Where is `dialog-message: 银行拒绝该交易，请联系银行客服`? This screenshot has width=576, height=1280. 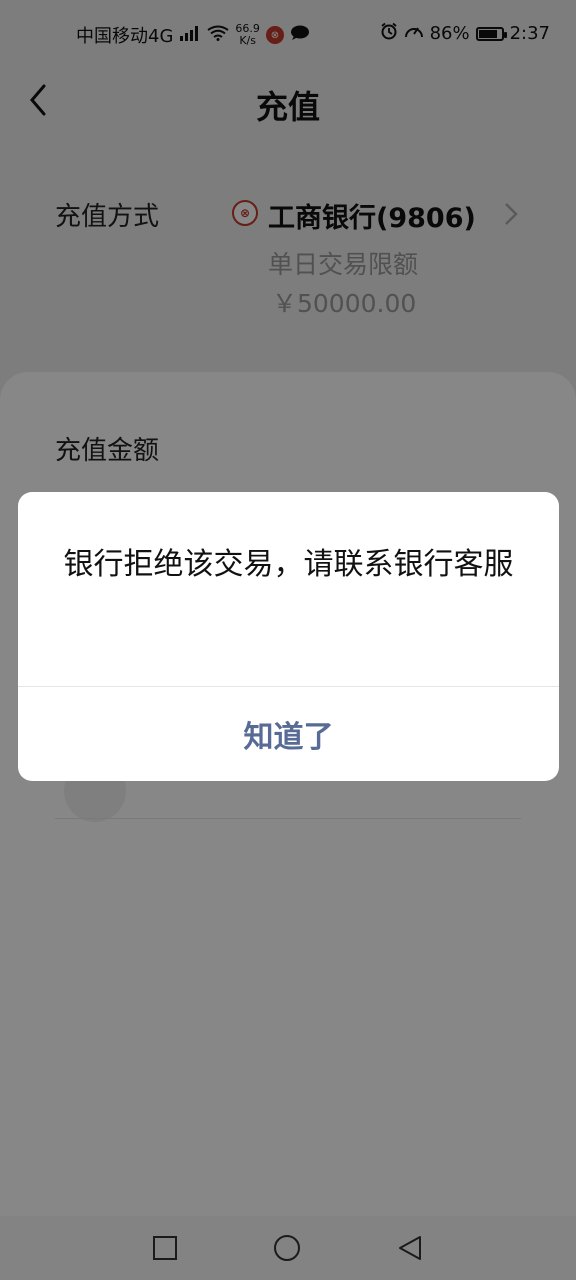
dialog-message: 银行拒绝该交易，请联系银行客服 is located at coordinates (288, 564).